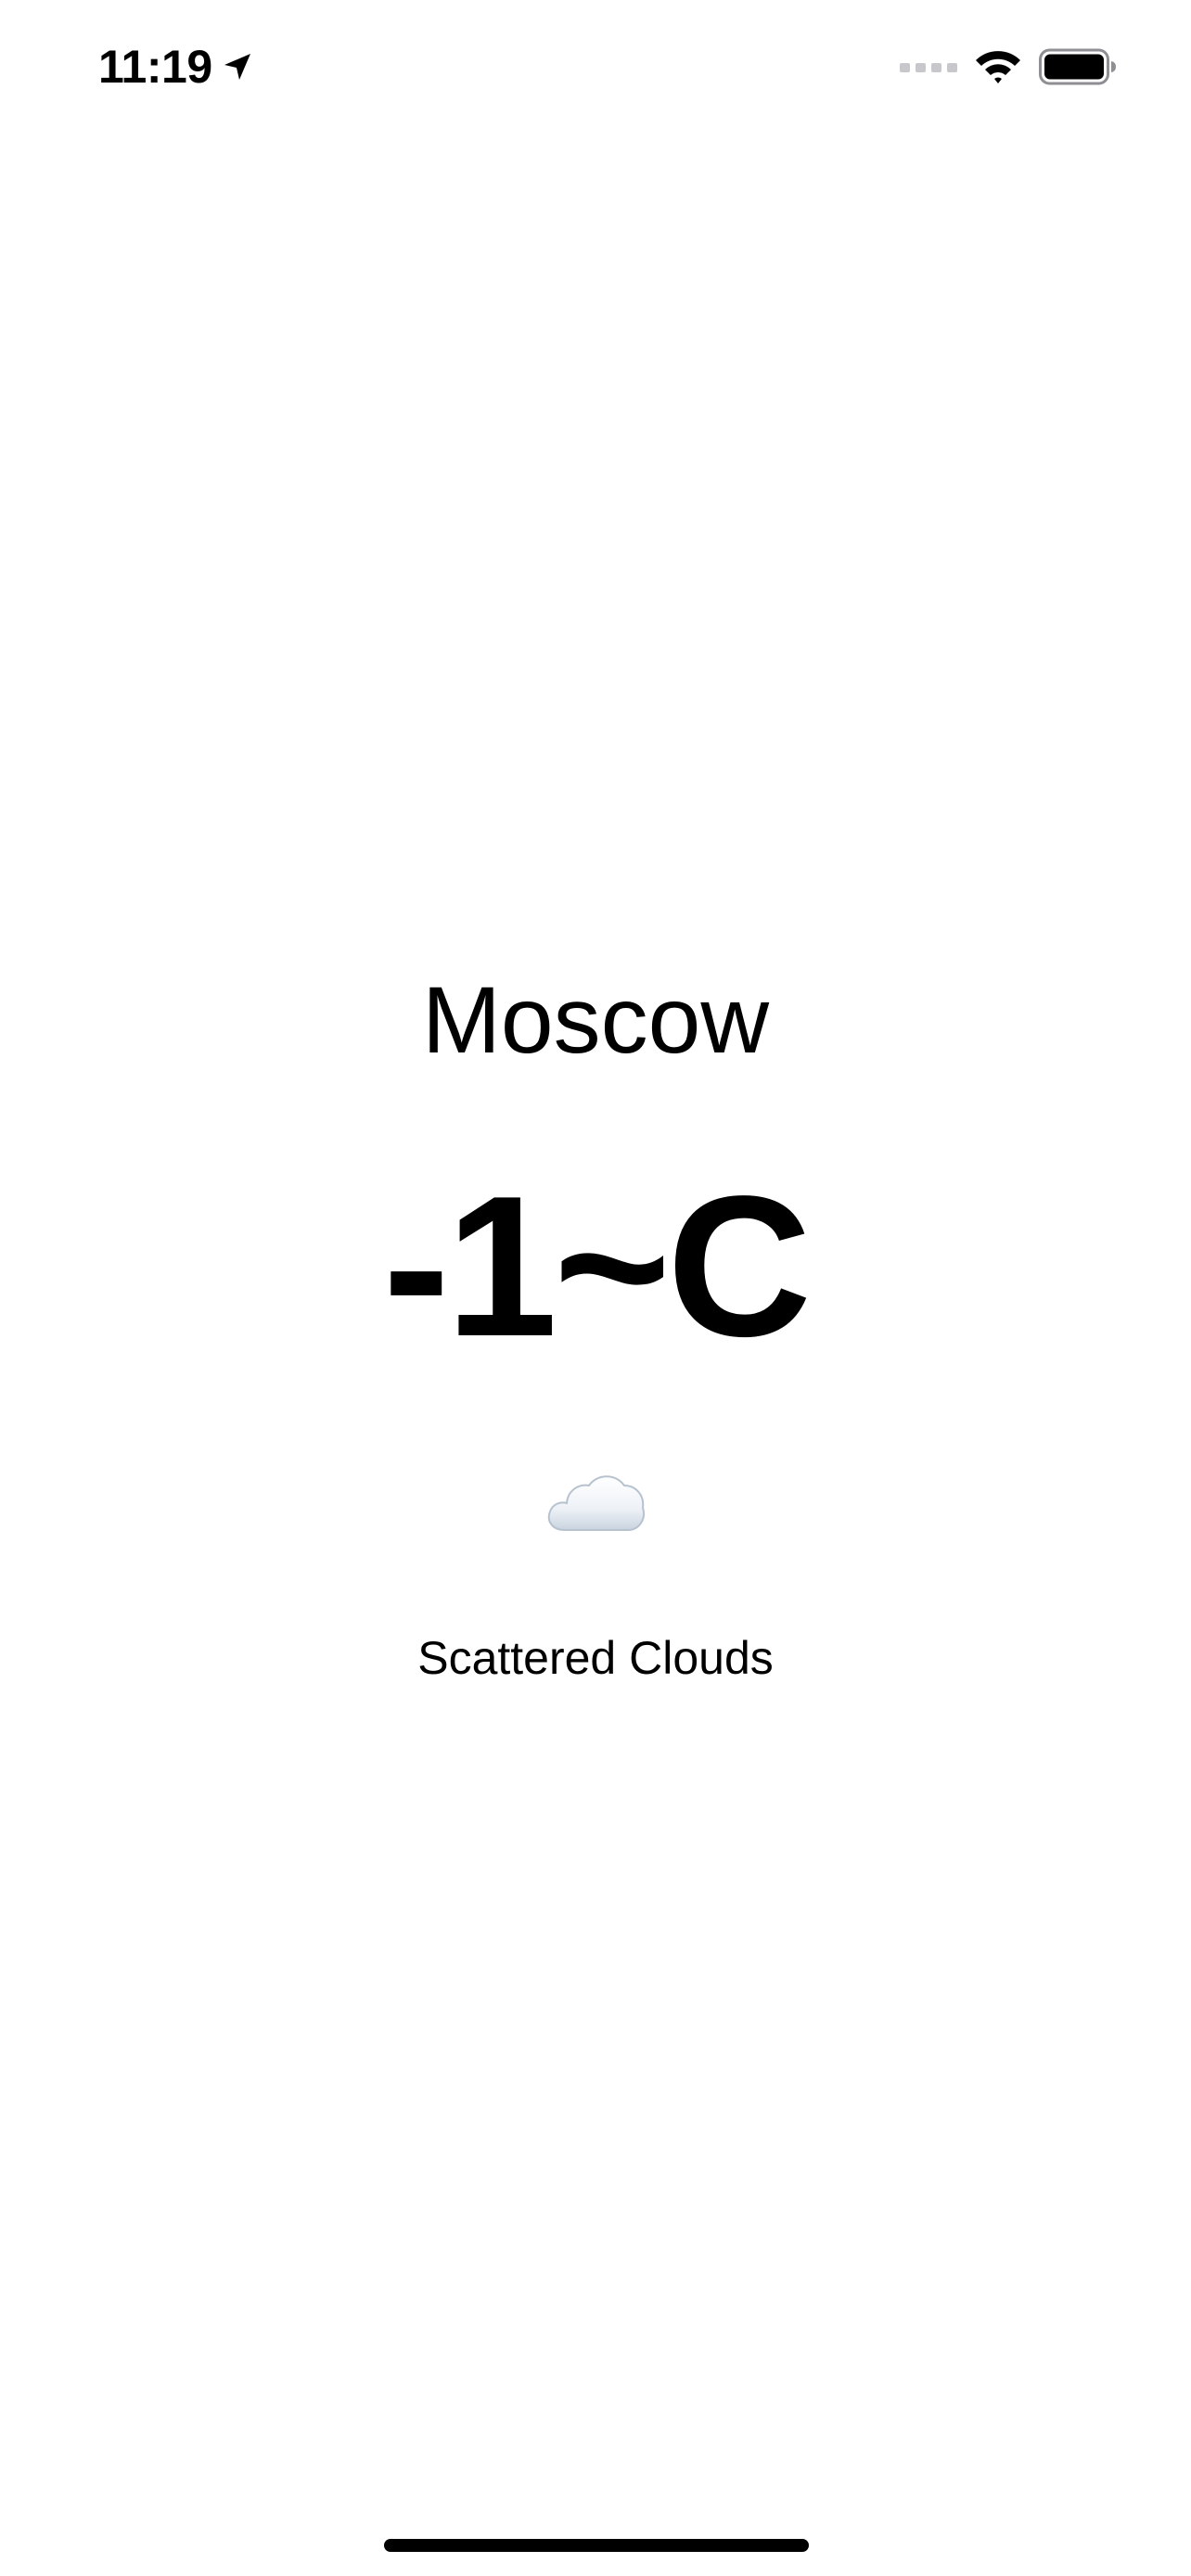 The height and width of the screenshot is (2576, 1191). What do you see at coordinates (237, 67) in the screenshot?
I see `location-arrow-icon` at bounding box center [237, 67].